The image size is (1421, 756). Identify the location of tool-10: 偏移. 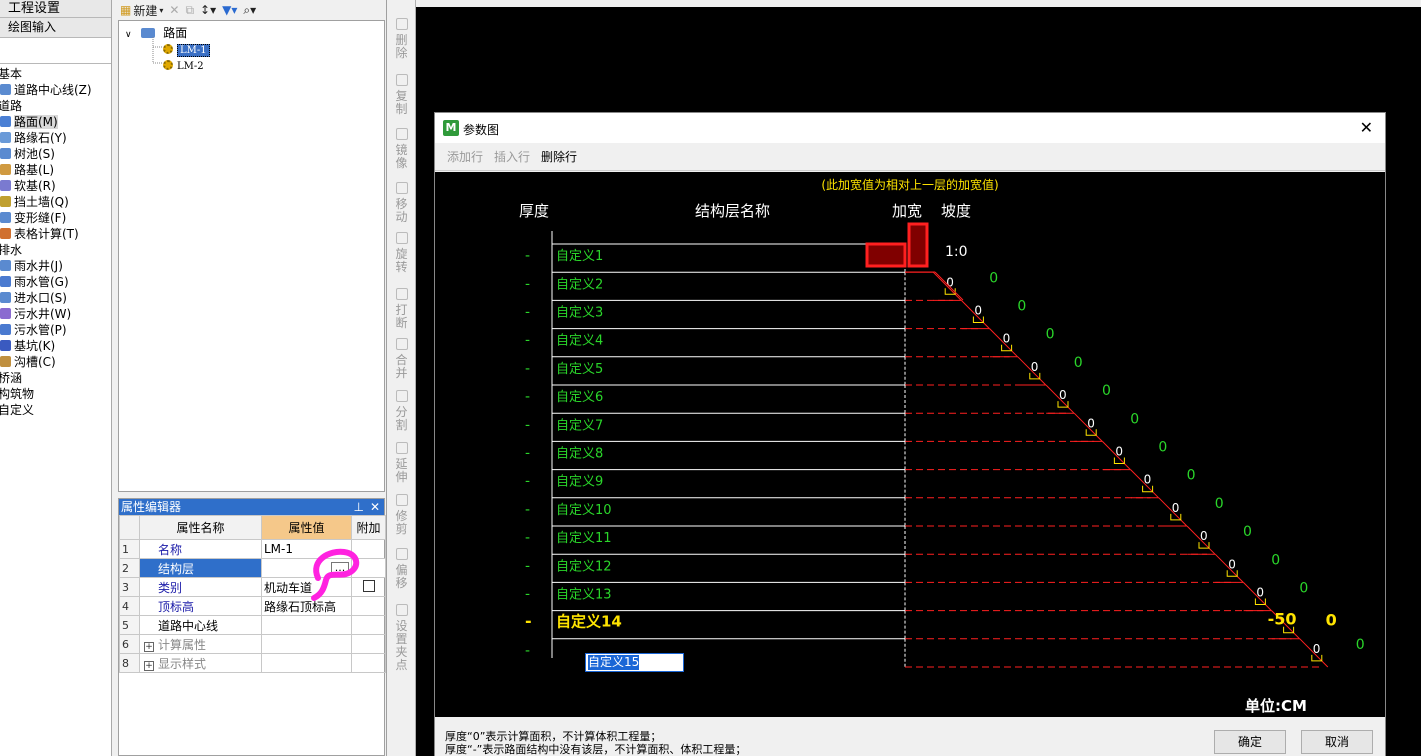
(401, 569).